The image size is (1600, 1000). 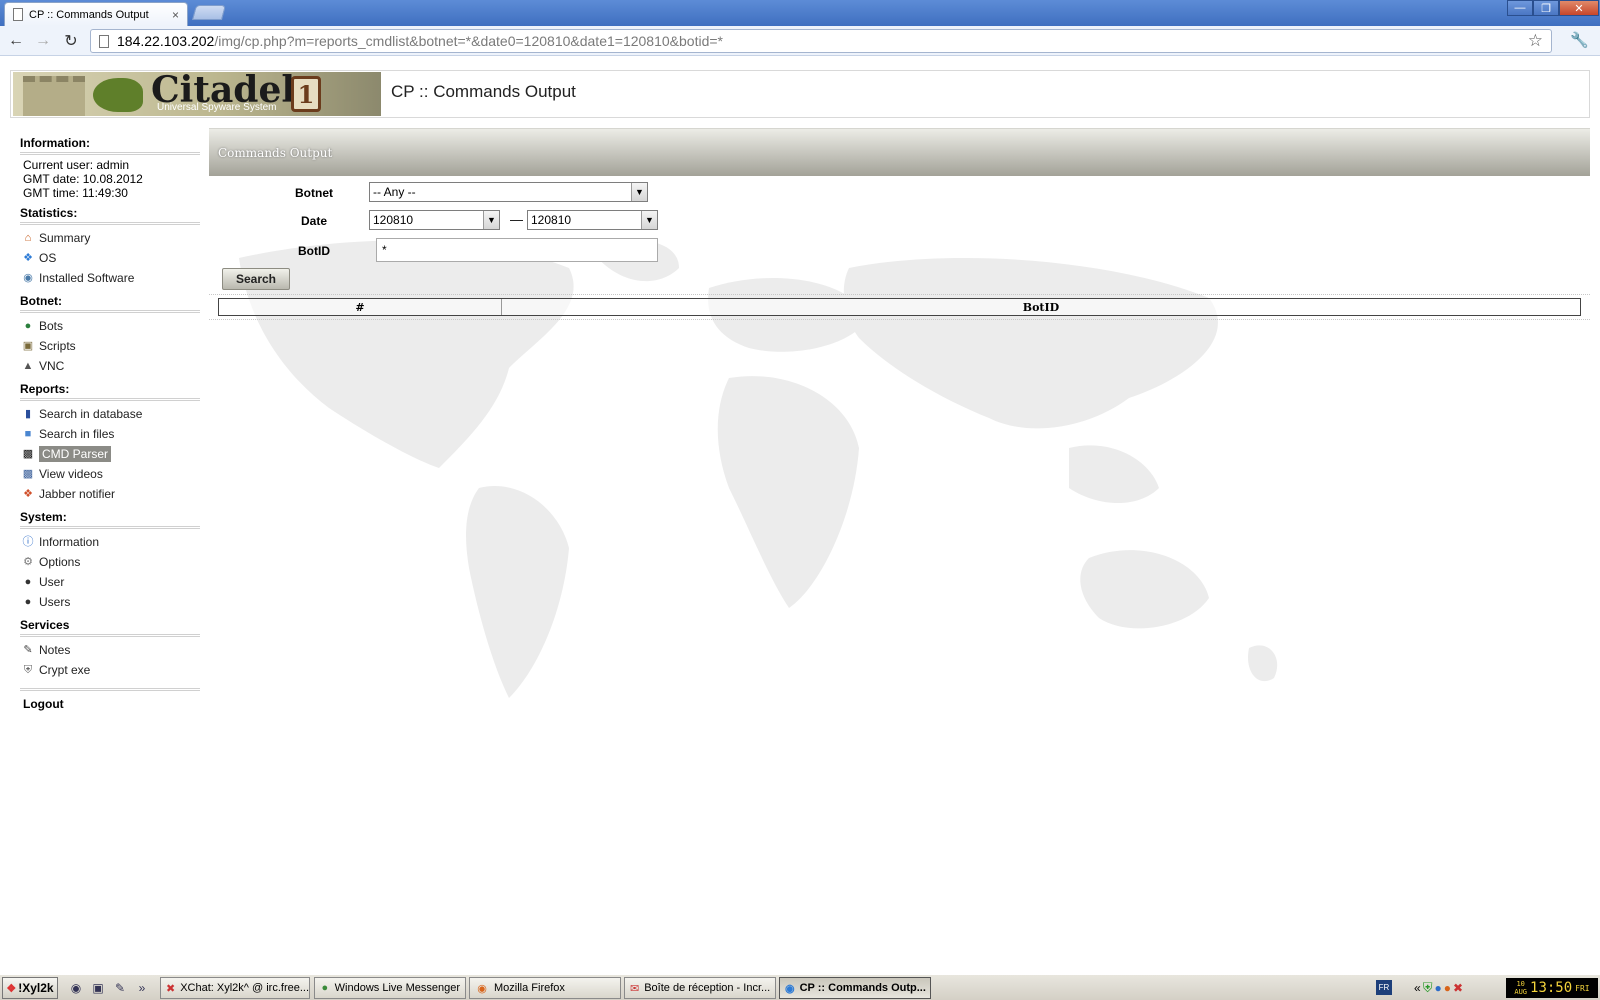 I want to click on sidebar-item-users: ● Users, so click(x=110, y=602).